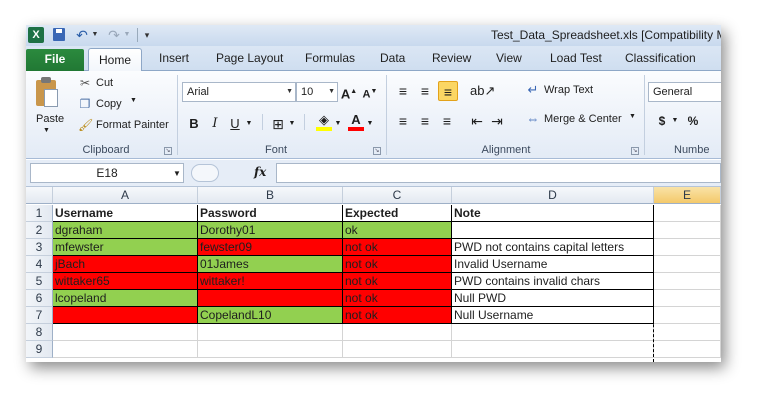 Image resolution: width=774 pixels, height=416 pixels. What do you see at coordinates (168, 151) in the screenshot?
I see `clipboard-launcher-icon: ↘` at bounding box center [168, 151].